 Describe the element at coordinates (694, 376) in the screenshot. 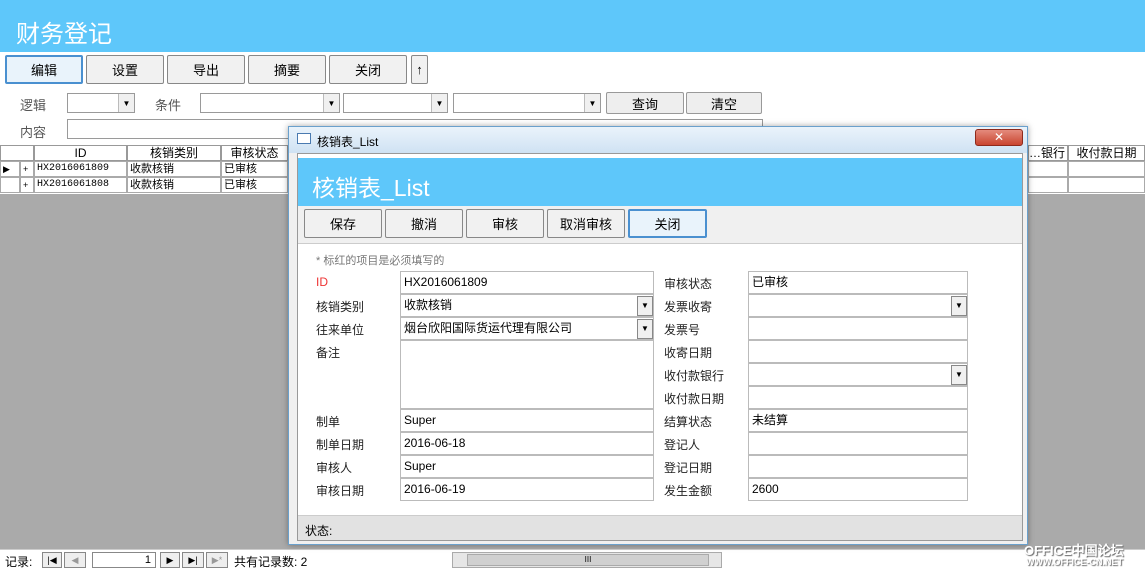

I see `bank-label: 收付款银行` at that location.